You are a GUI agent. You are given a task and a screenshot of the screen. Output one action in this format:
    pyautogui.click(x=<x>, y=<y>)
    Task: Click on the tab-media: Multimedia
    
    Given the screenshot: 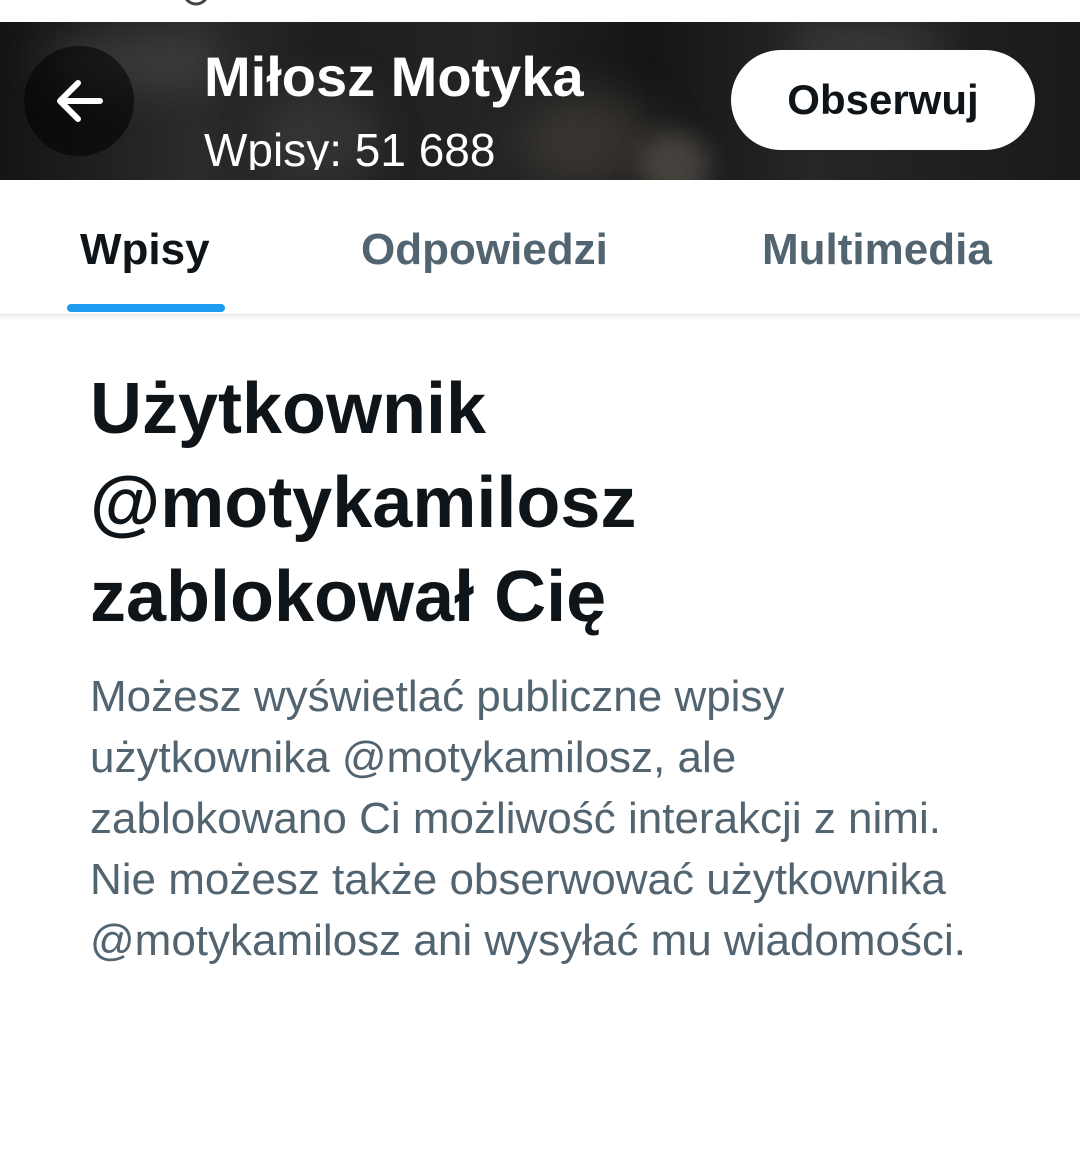 What is the action you would take?
    pyautogui.click(x=877, y=250)
    